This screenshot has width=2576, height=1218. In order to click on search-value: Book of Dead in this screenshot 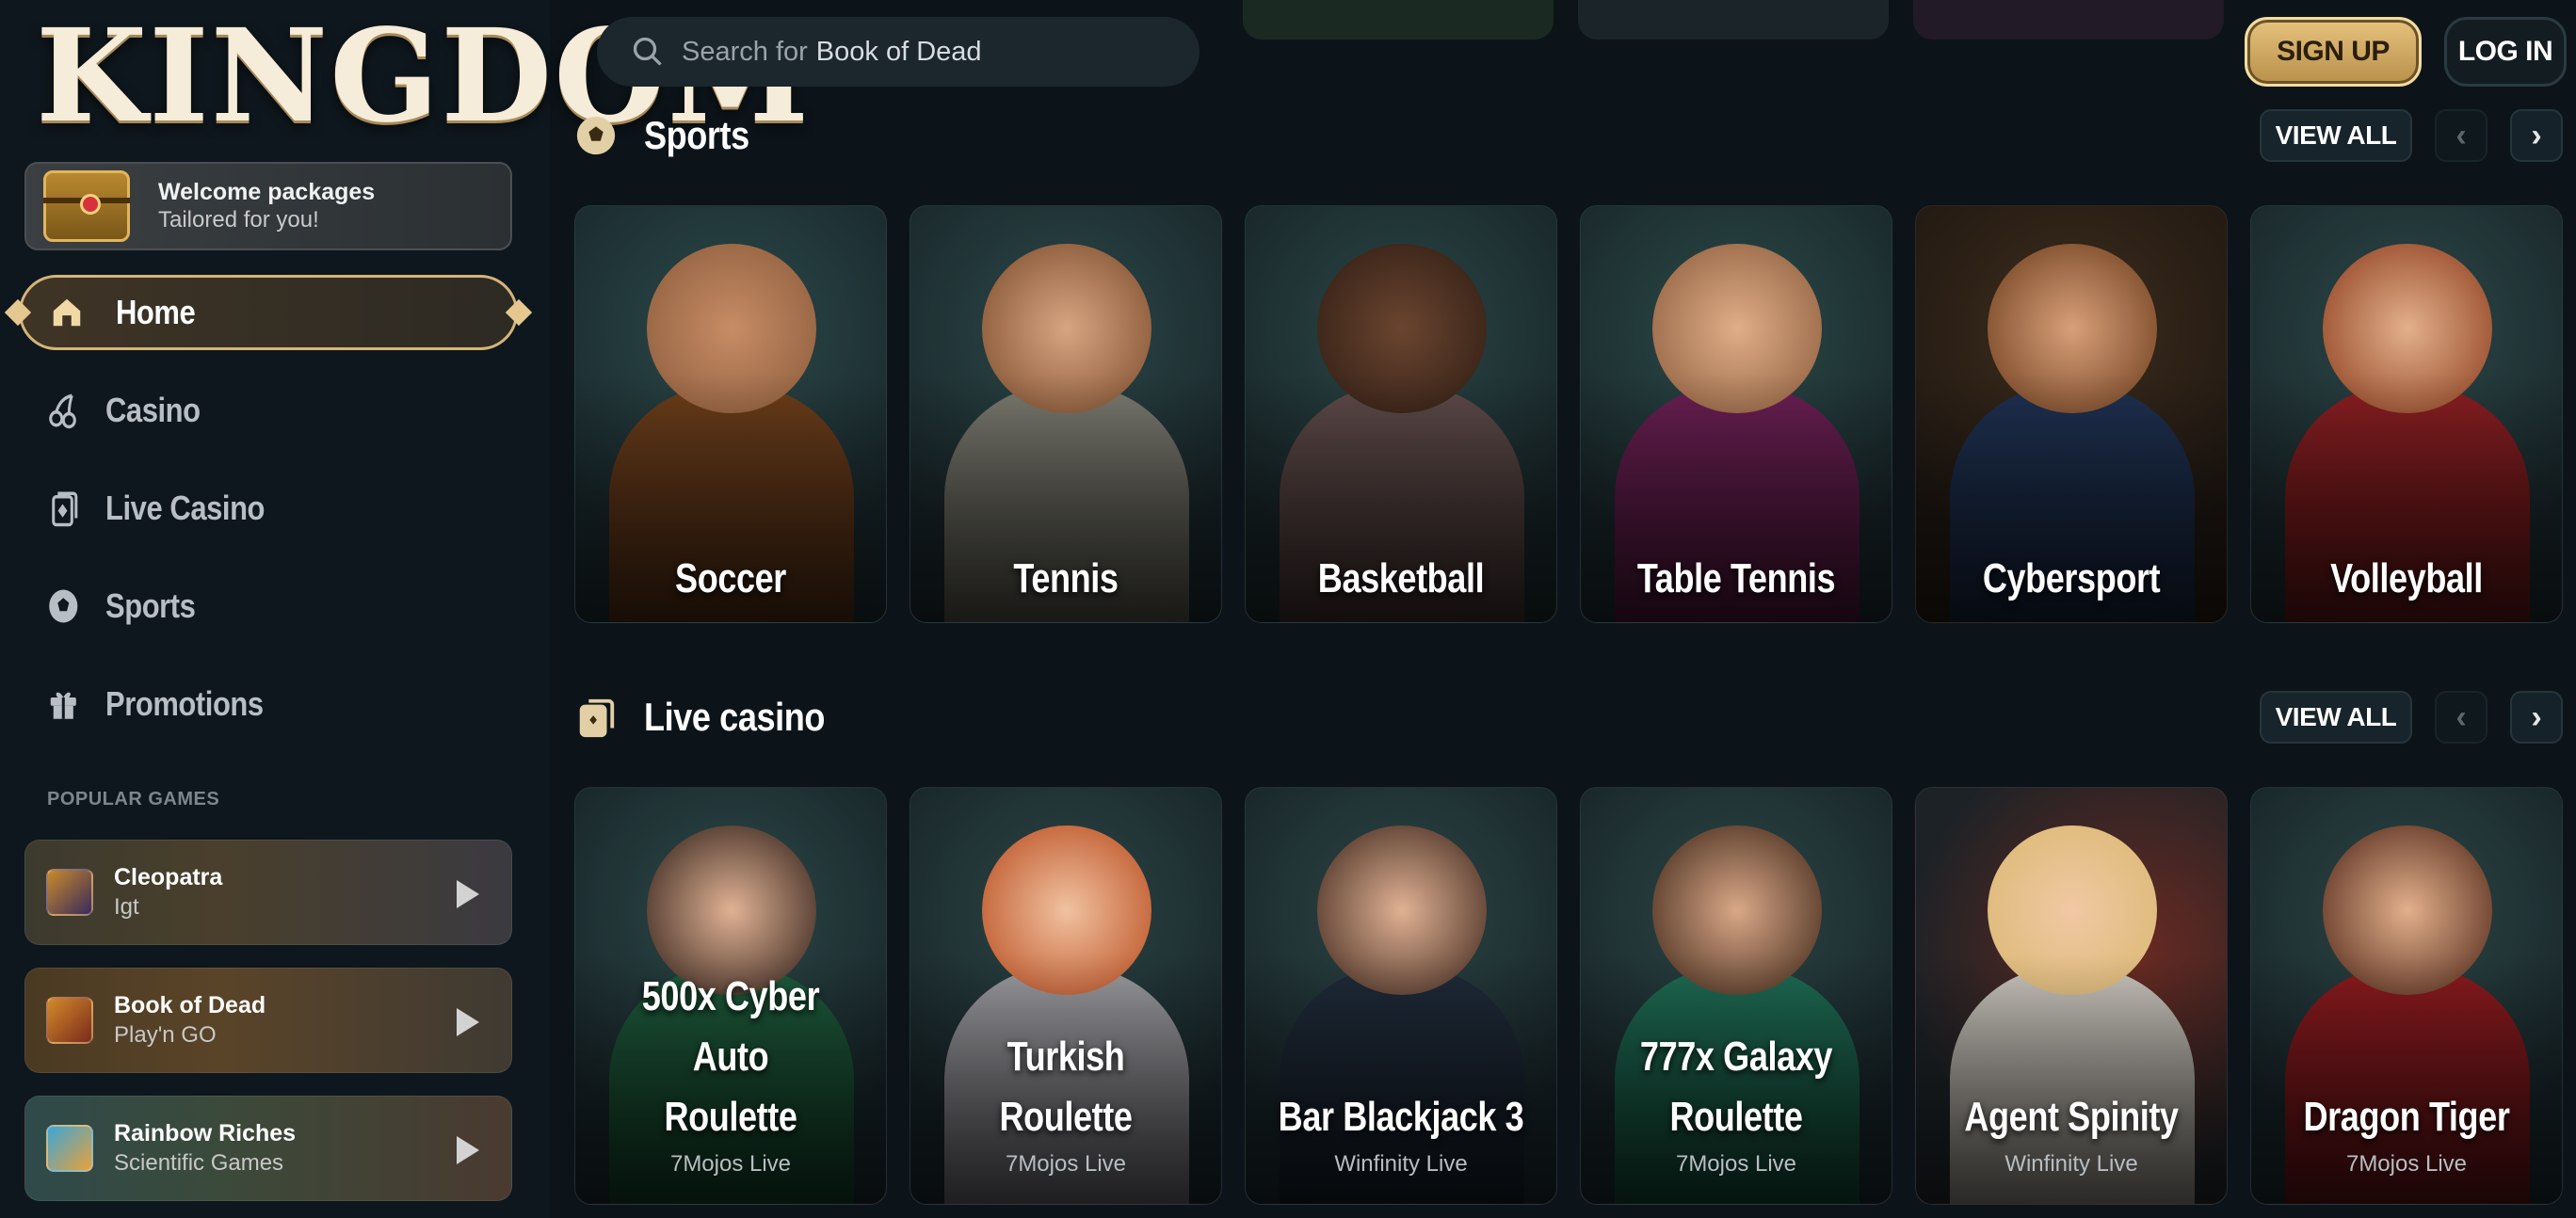, I will do `click(898, 51)`.